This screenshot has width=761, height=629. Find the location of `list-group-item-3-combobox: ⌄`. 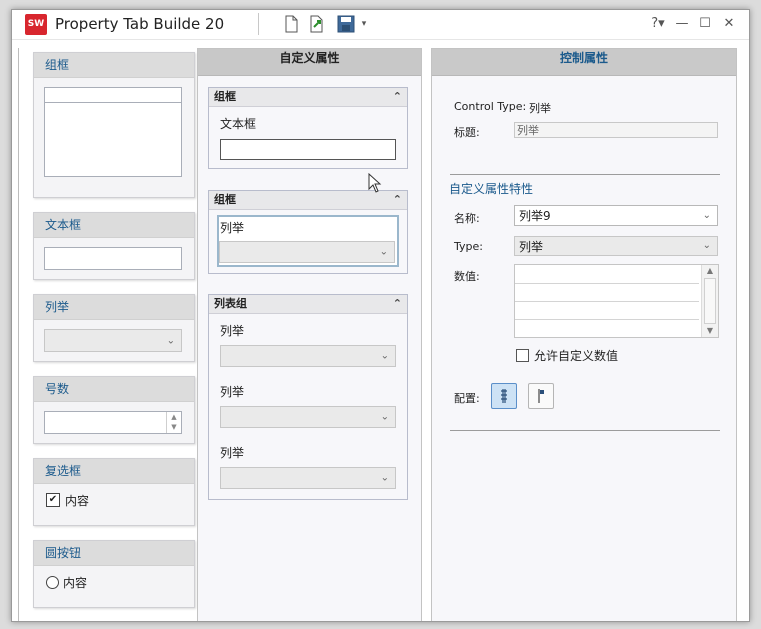

list-group-item-3-combobox: ⌄ is located at coordinates (308, 478).